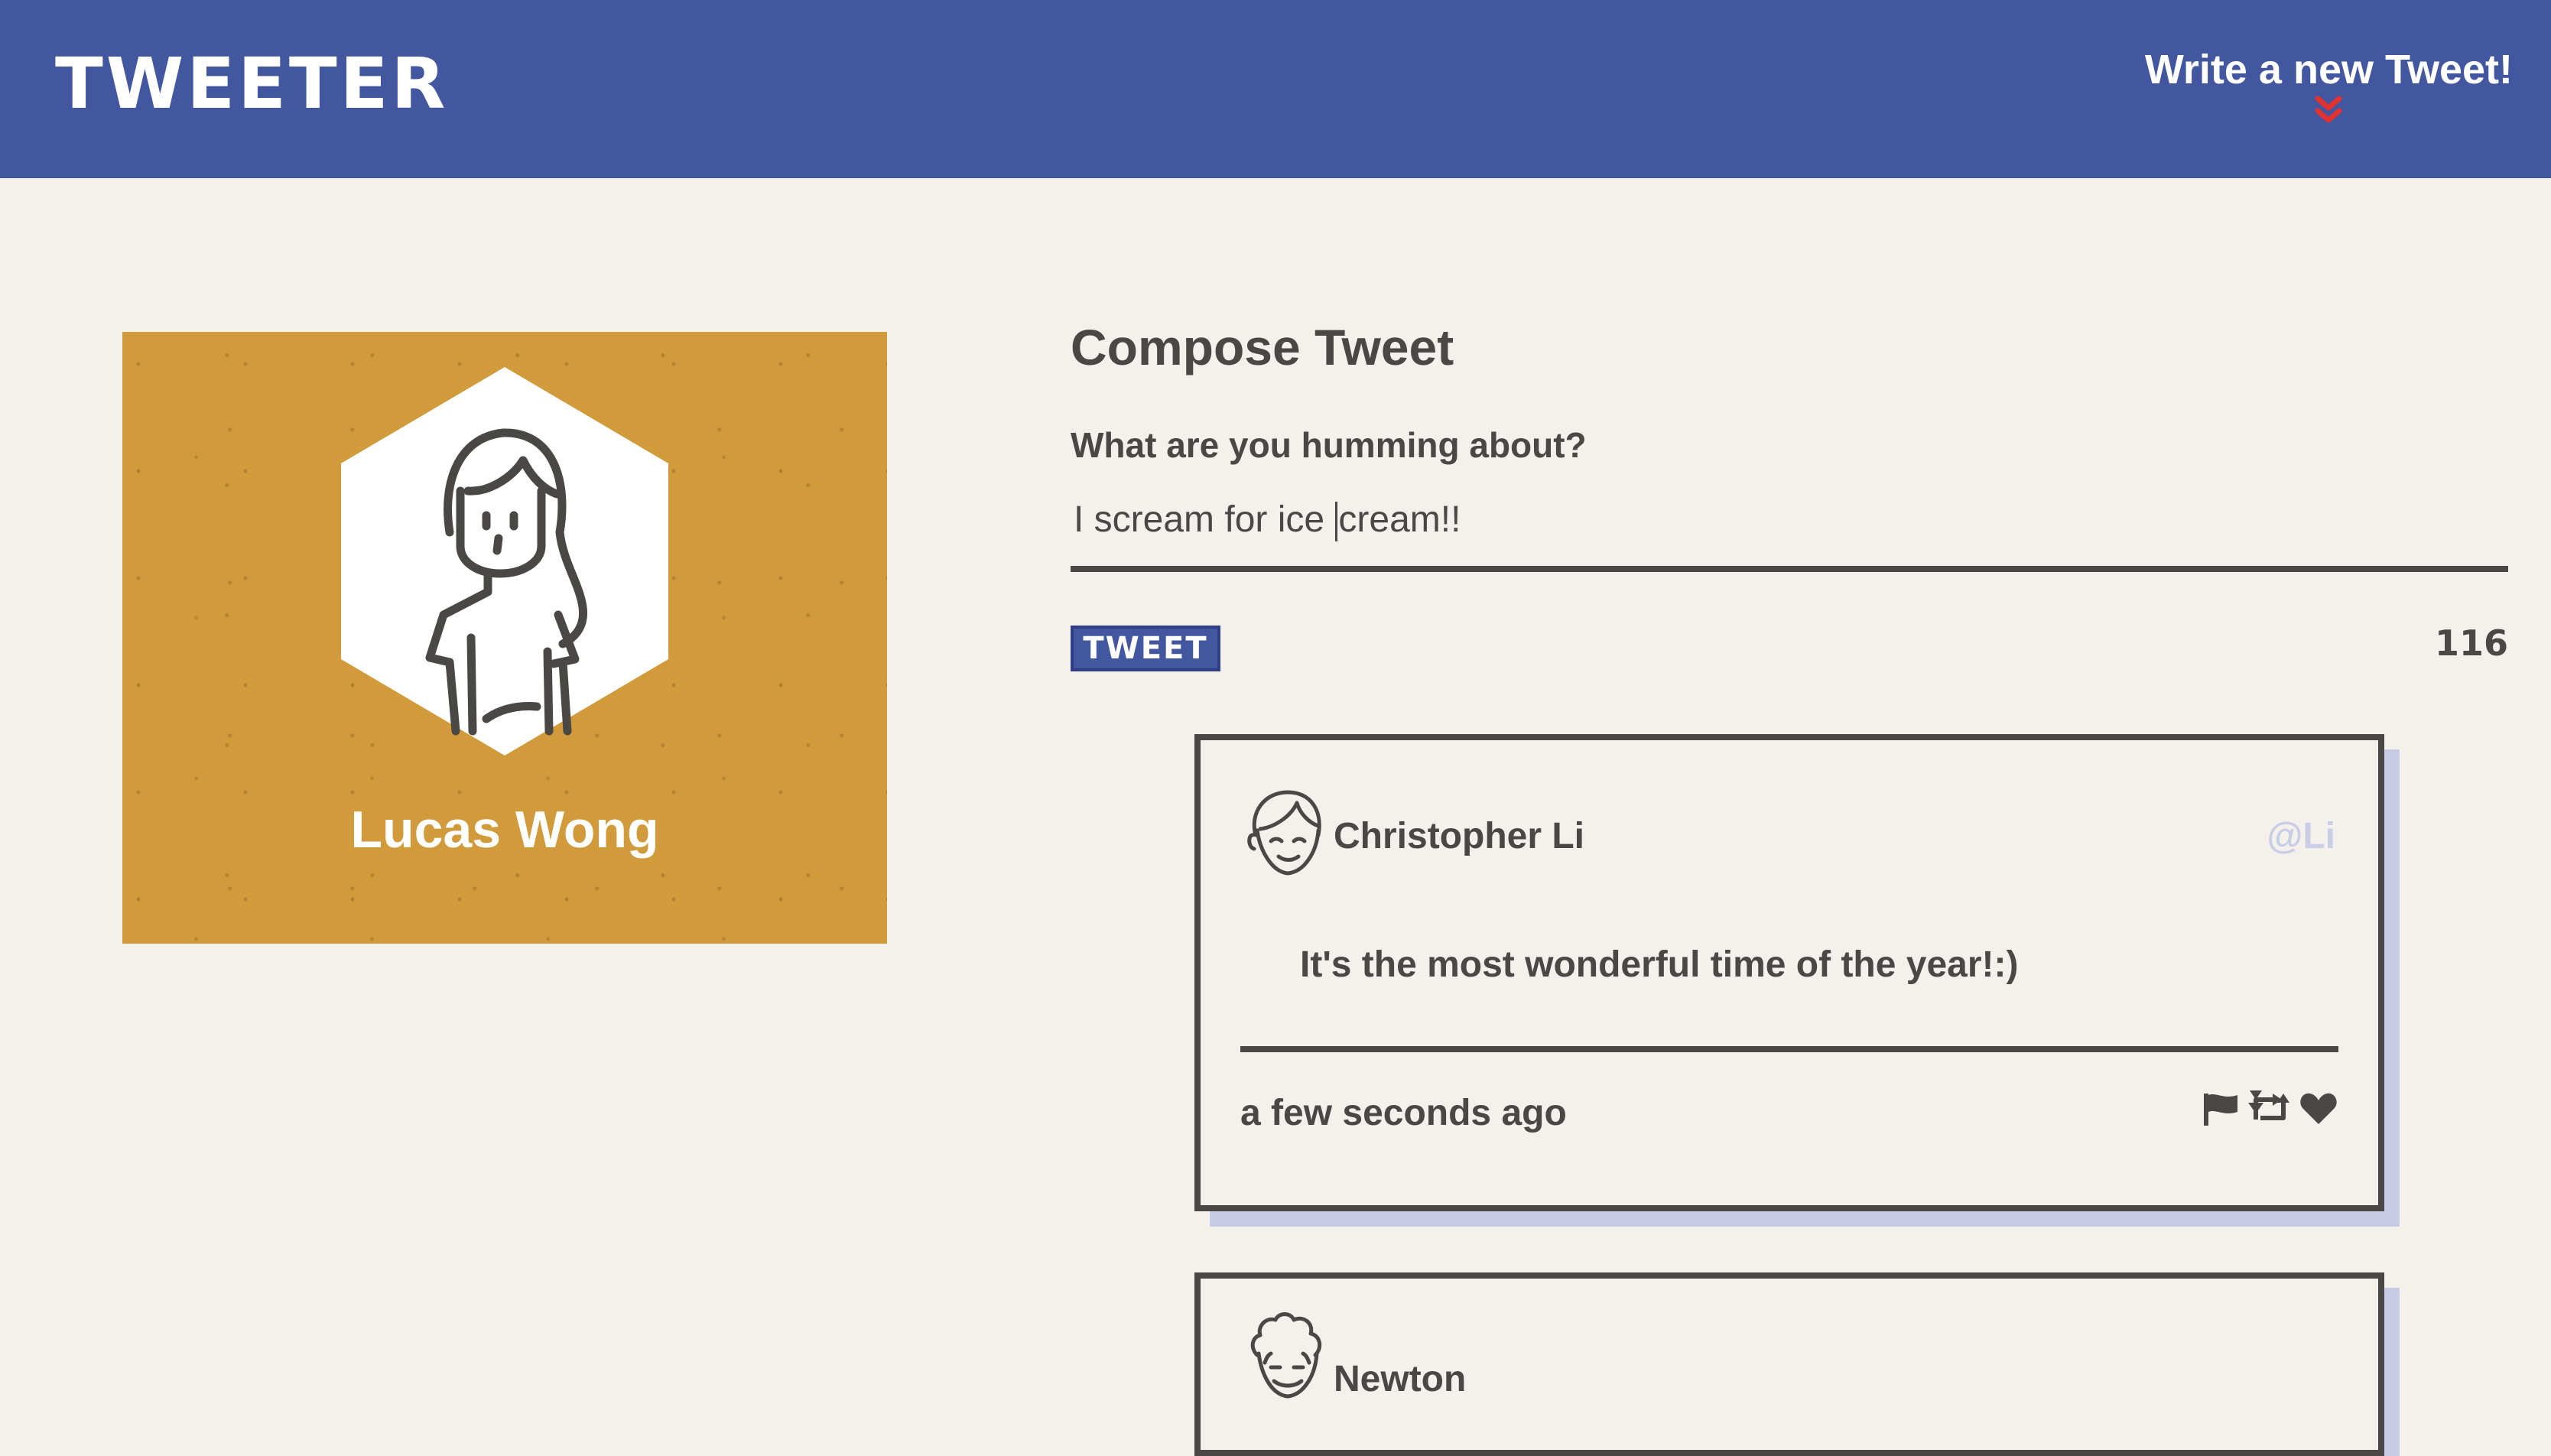  I want to click on tweet-author-name: Newton, so click(1400, 1379).